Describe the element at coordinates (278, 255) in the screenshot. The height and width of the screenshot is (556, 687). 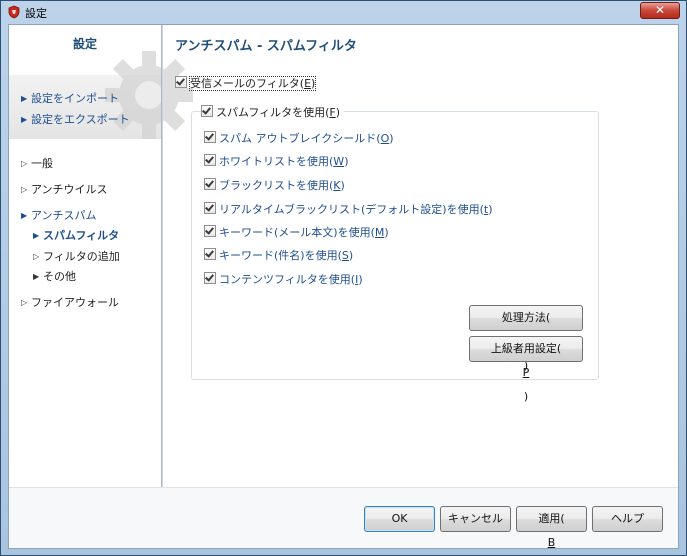
I see `use-keyword-subject-checkbox: キーワード(件名)を使用(S)` at that location.